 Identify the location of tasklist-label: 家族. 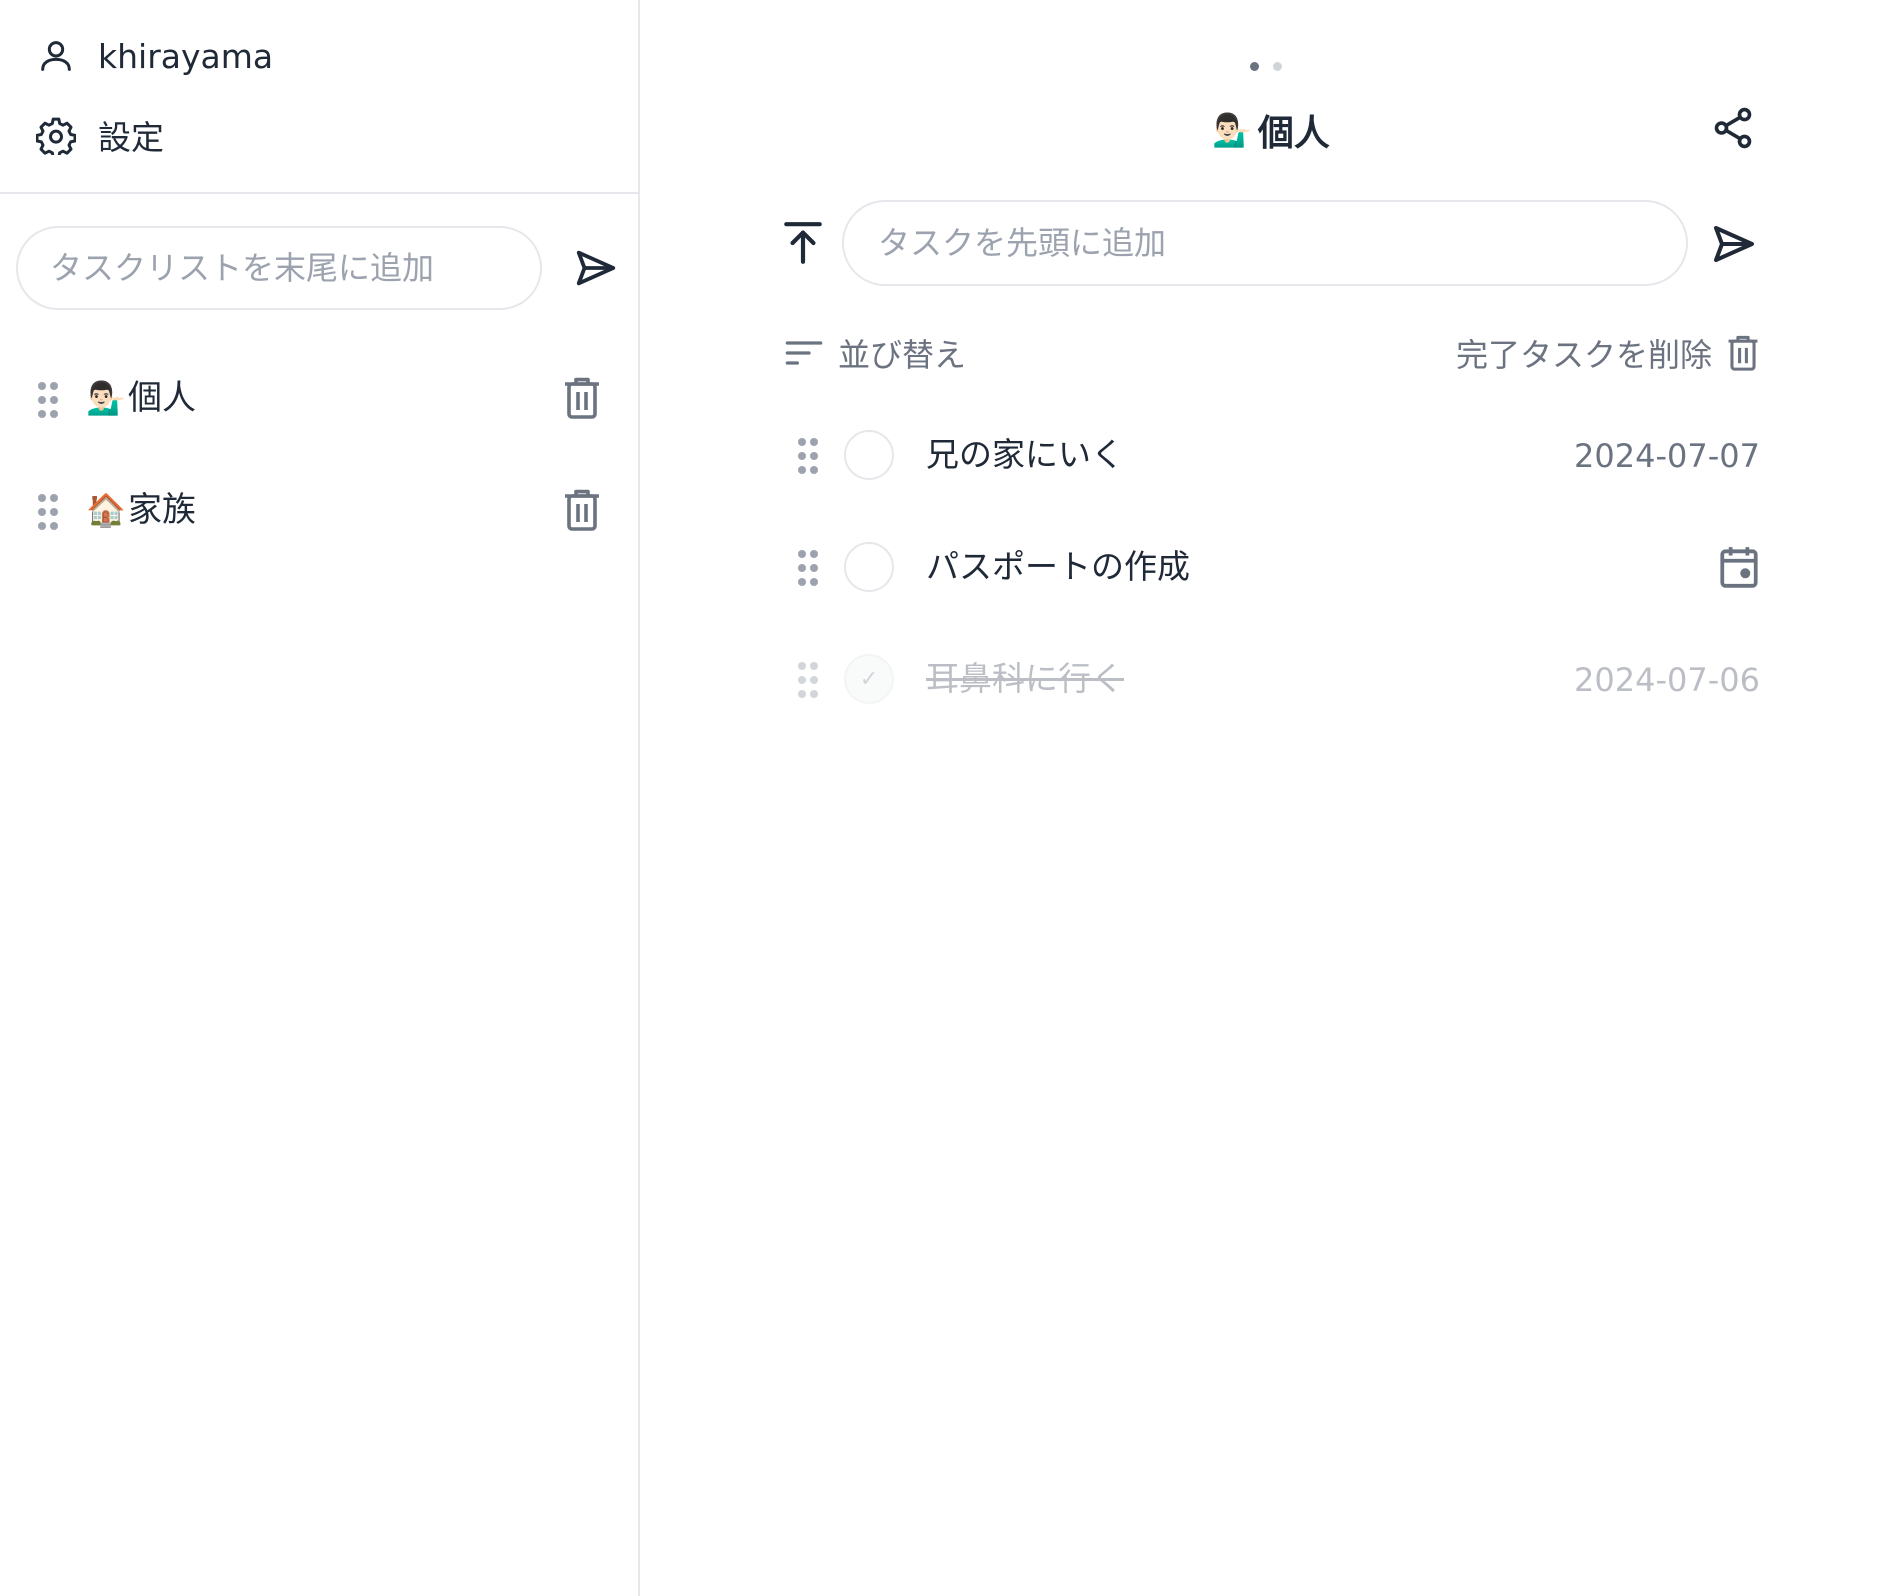
(162, 510).